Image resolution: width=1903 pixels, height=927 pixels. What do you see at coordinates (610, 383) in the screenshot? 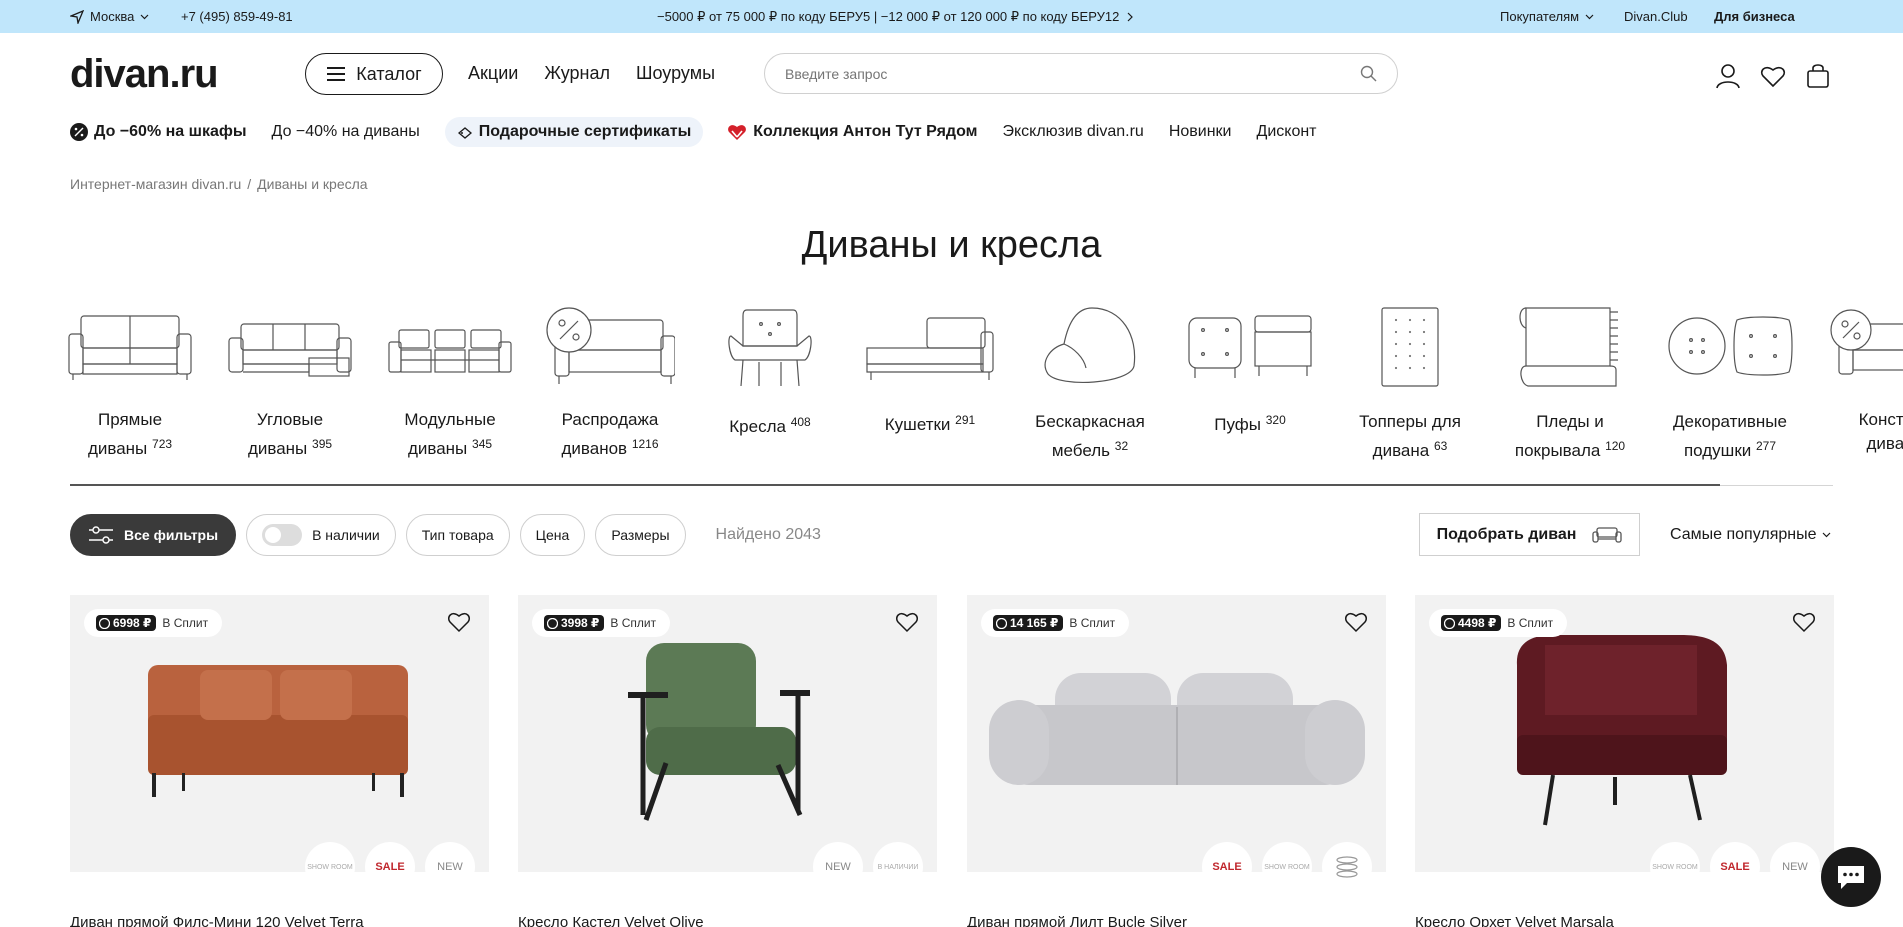
I see `category-sale-sofas: Распродажа диванов 1216` at bounding box center [610, 383].